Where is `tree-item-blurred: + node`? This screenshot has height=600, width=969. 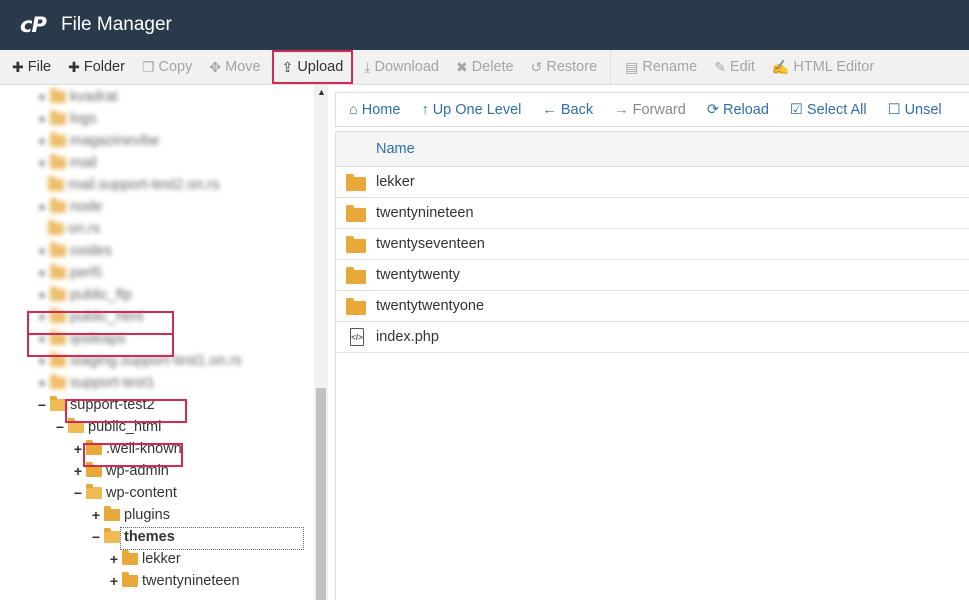
tree-item-blurred: + node is located at coordinates (69, 207).